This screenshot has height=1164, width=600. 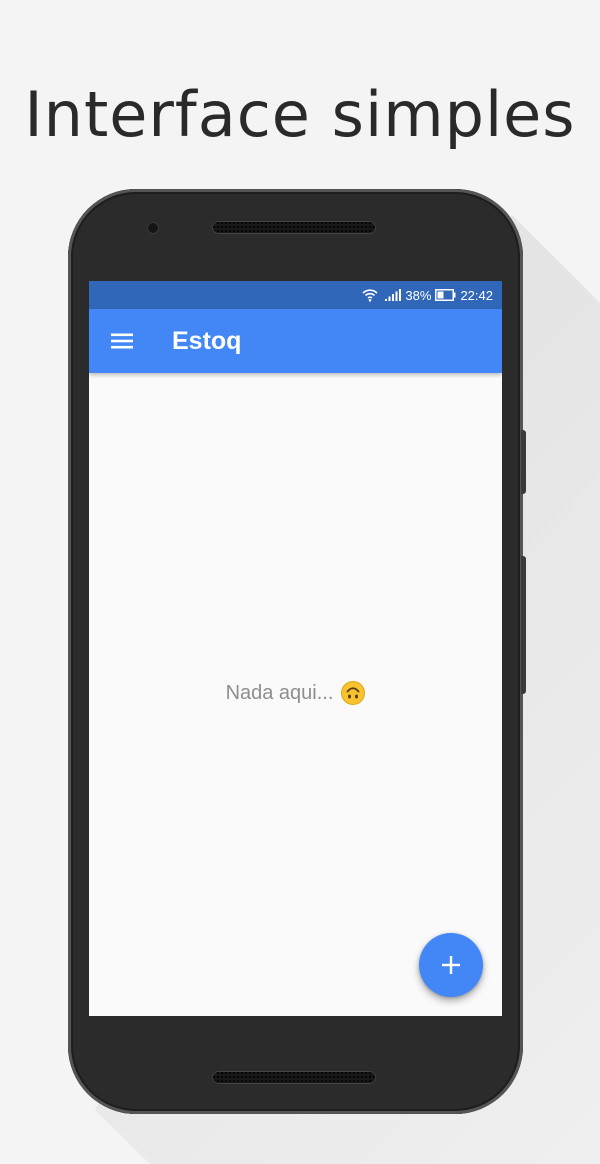 I want to click on battery-icon, so click(x=445, y=295).